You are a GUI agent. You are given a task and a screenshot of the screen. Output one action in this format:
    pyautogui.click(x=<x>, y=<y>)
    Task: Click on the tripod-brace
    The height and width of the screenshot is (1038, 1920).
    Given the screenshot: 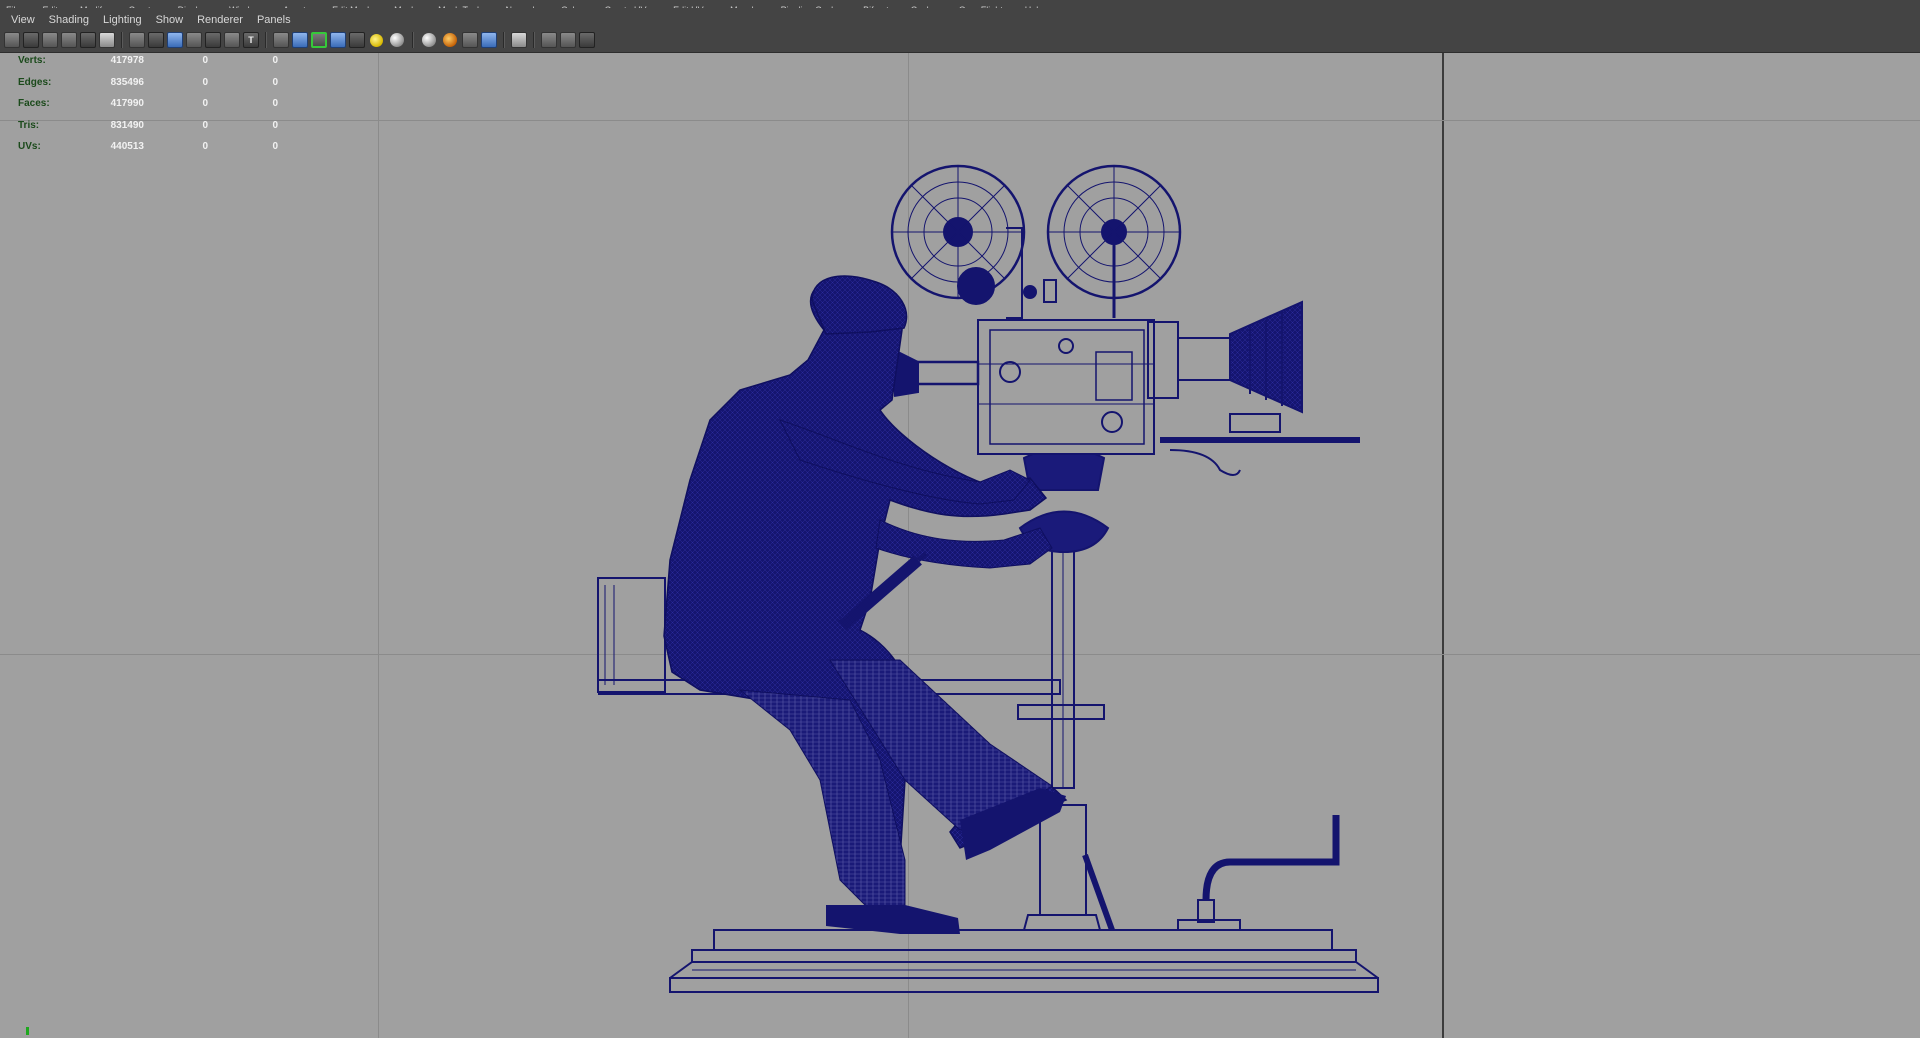 What is the action you would take?
    pyautogui.click(x=1098, y=892)
    